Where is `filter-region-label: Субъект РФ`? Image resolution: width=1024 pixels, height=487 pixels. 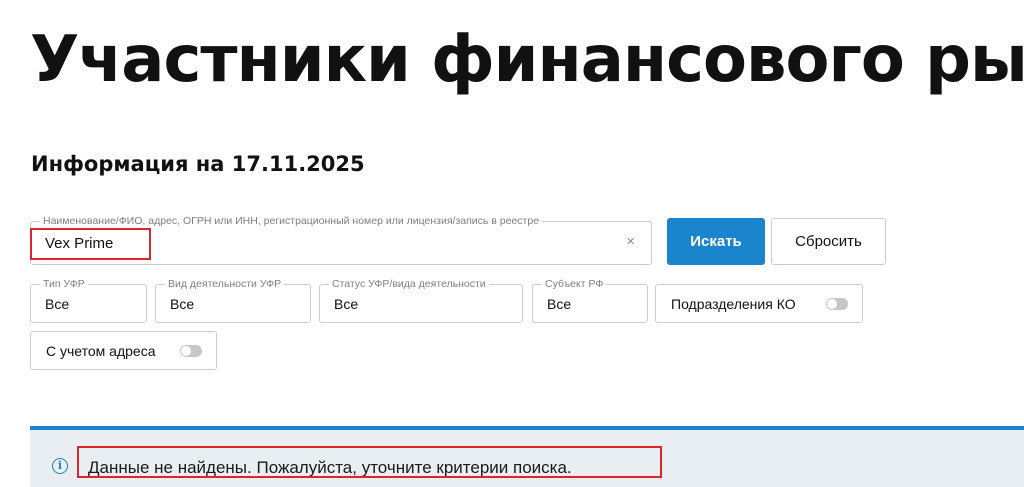 filter-region-label: Субъект РФ is located at coordinates (574, 284).